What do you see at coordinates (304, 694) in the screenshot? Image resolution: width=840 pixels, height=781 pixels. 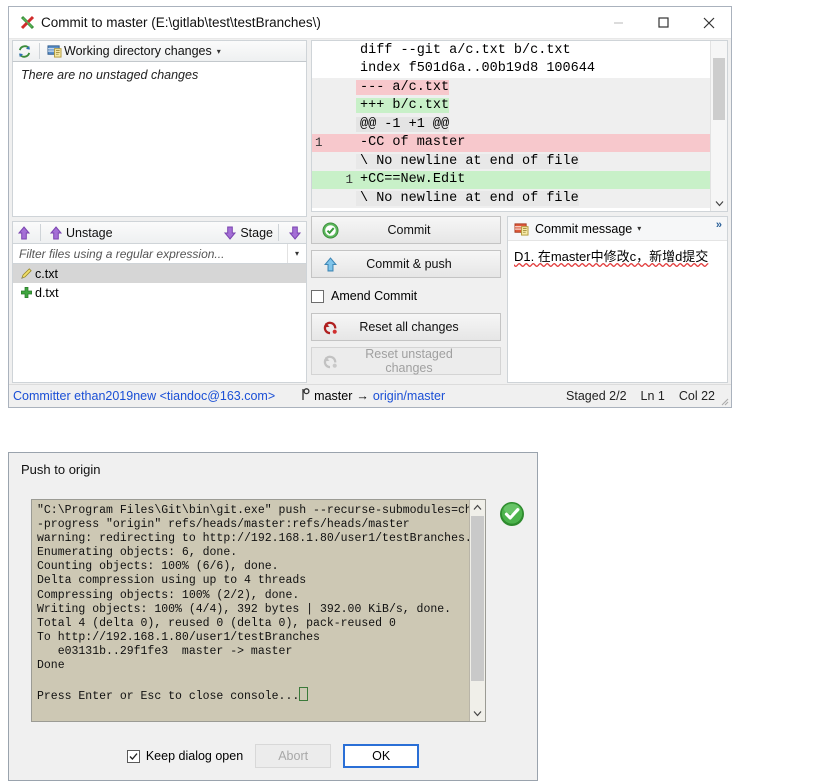 I see `console-caret` at bounding box center [304, 694].